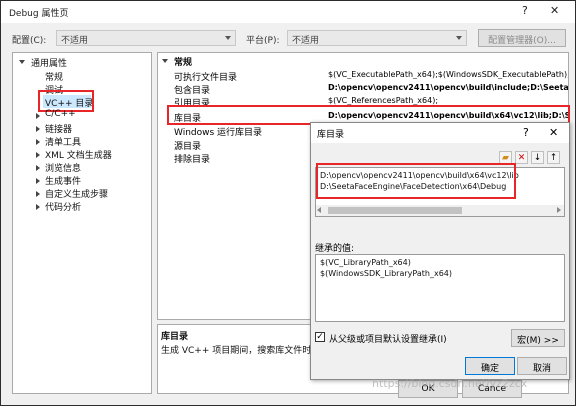  I want to click on macro-button: 宏(M) >>, so click(538, 338).